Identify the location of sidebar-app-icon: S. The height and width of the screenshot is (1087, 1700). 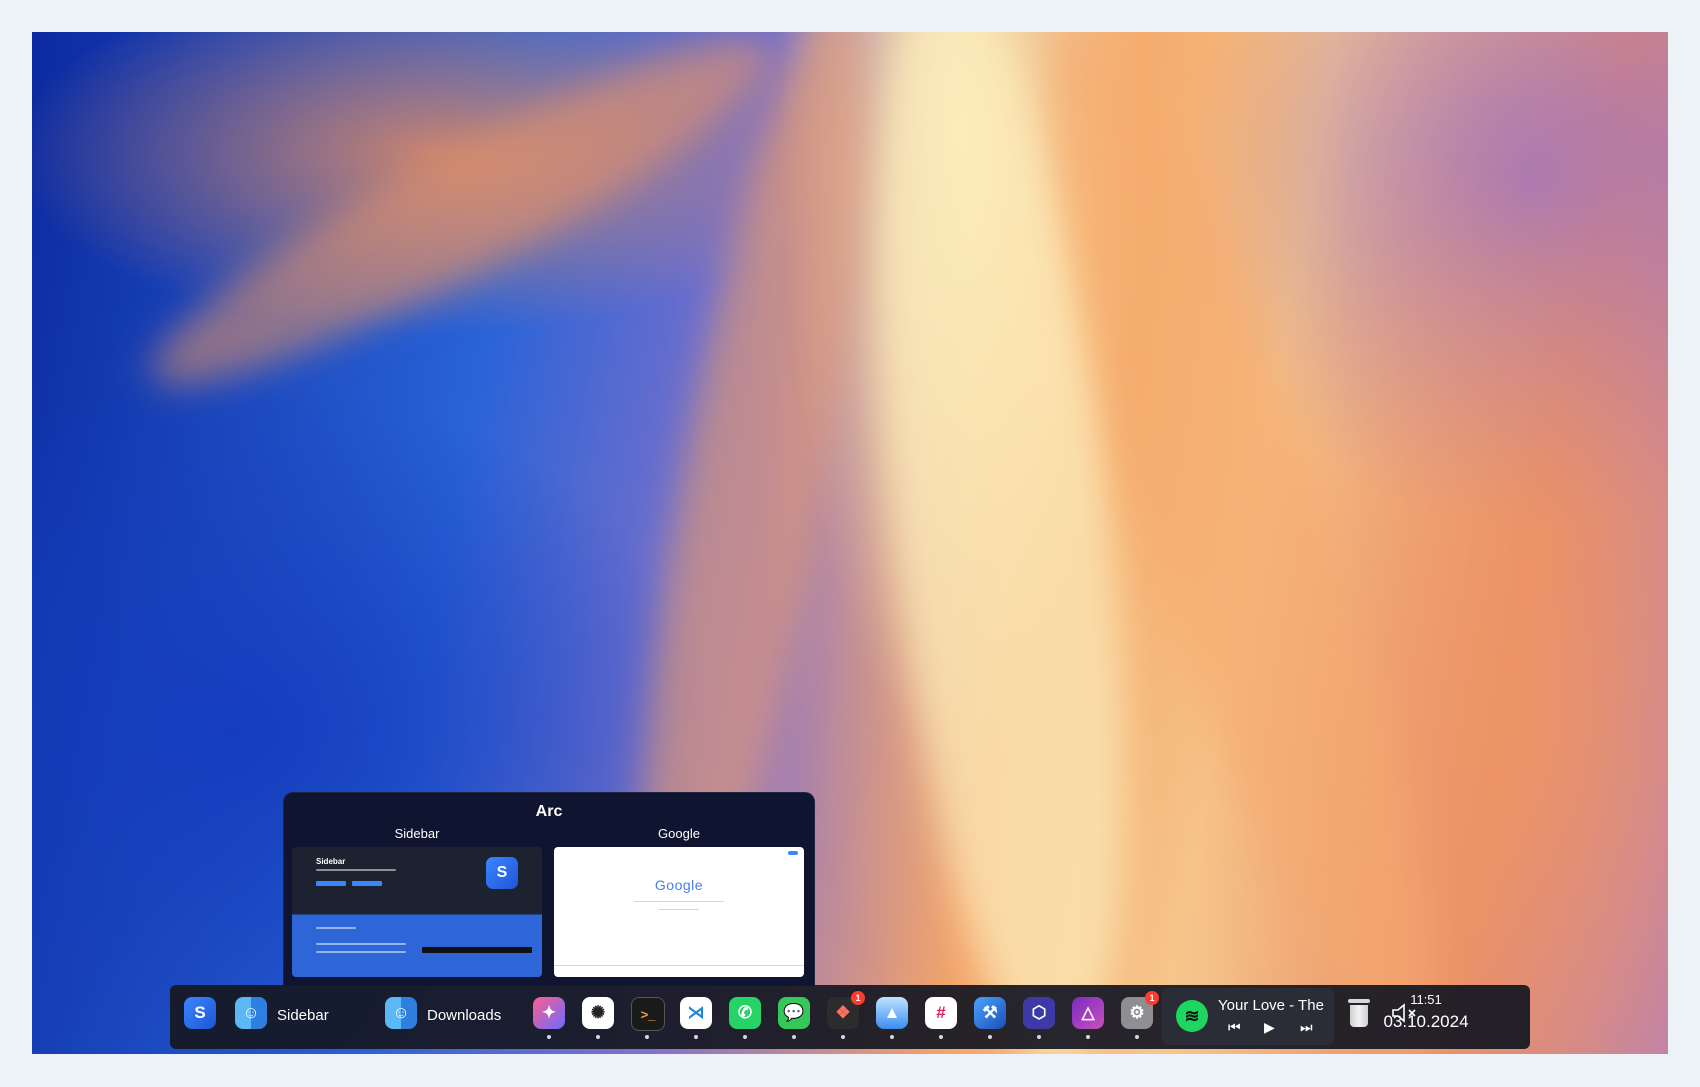
(200, 1013).